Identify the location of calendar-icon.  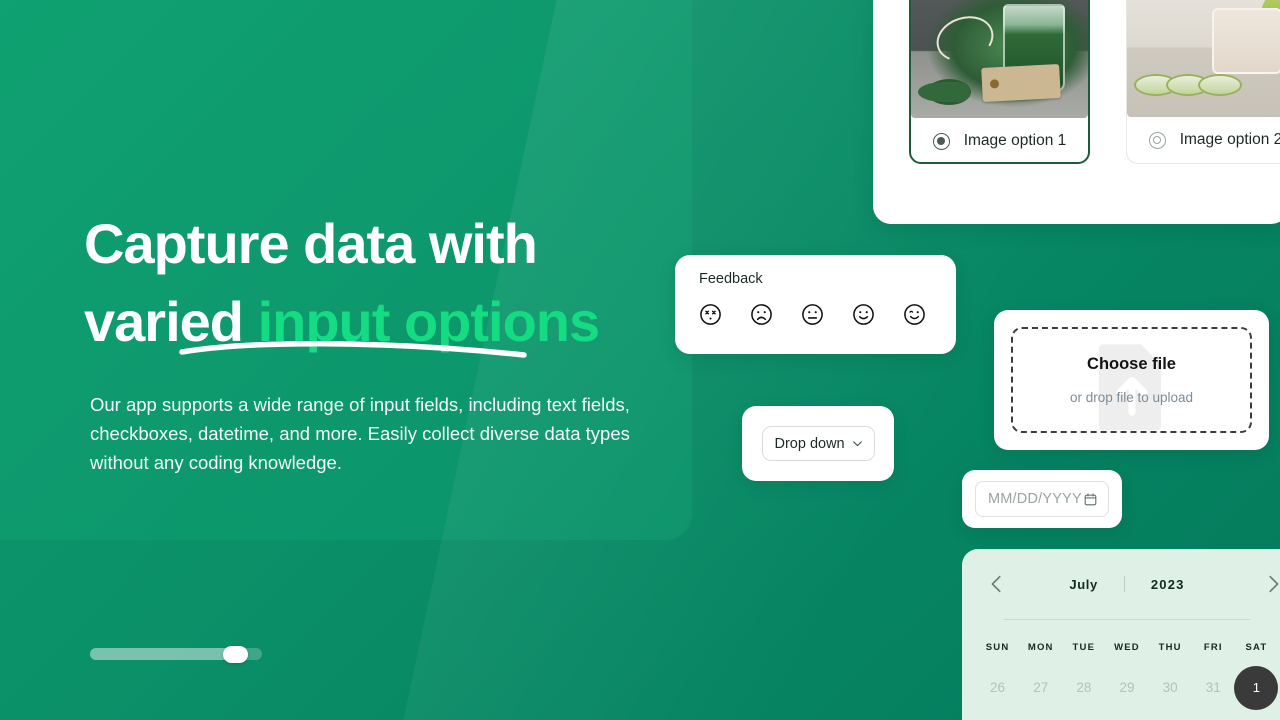
(1090, 499).